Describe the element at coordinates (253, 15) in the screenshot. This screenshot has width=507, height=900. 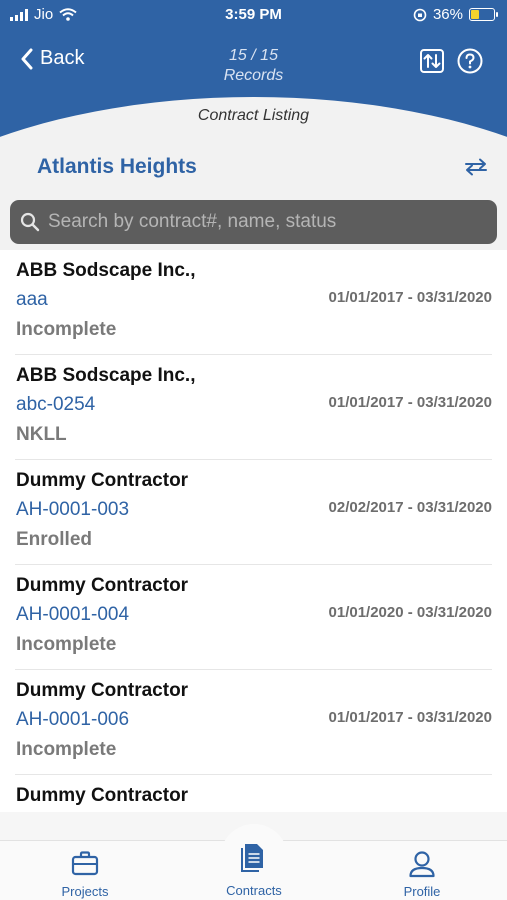
I see `status-bar: Jio 3:59 PM 36%` at that location.